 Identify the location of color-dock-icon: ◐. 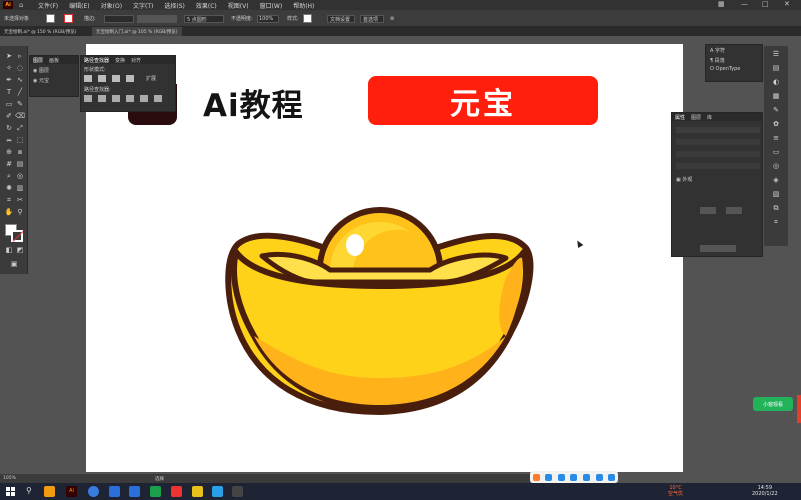
(776, 82).